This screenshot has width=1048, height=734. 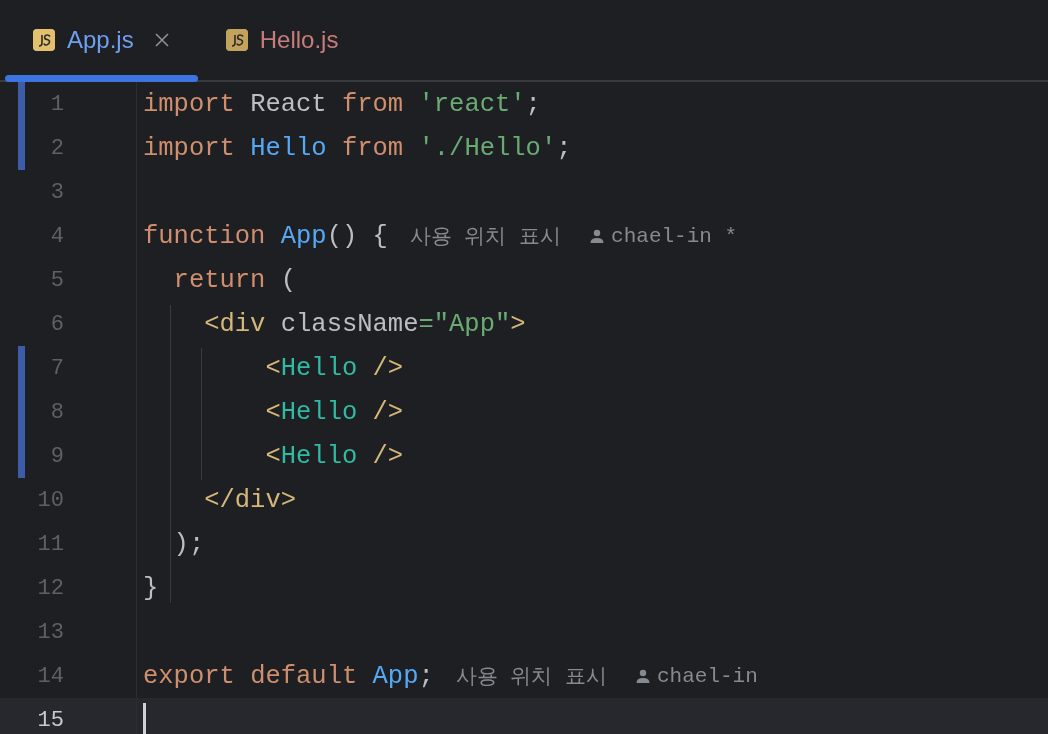 What do you see at coordinates (288, 676) in the screenshot?
I see `code-line: export default App;` at bounding box center [288, 676].